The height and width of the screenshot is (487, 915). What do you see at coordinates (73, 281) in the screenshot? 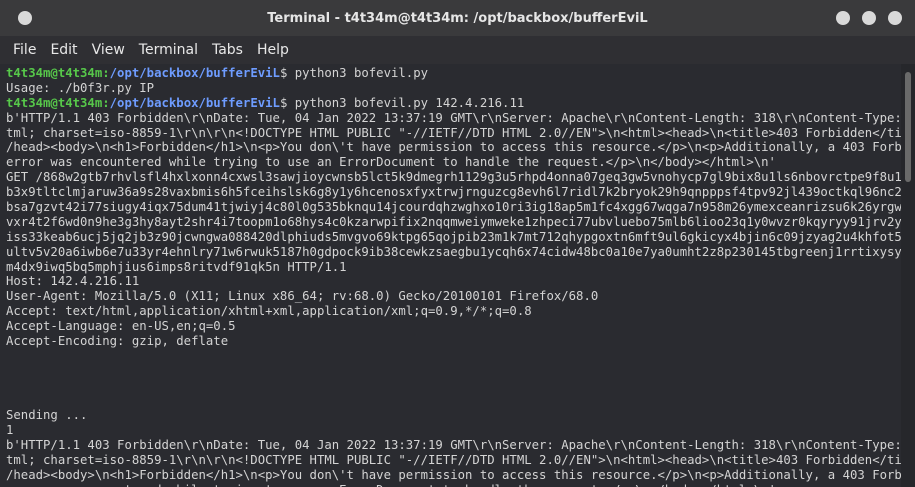
I see `output-line: Host: 142.4.216.11` at bounding box center [73, 281].